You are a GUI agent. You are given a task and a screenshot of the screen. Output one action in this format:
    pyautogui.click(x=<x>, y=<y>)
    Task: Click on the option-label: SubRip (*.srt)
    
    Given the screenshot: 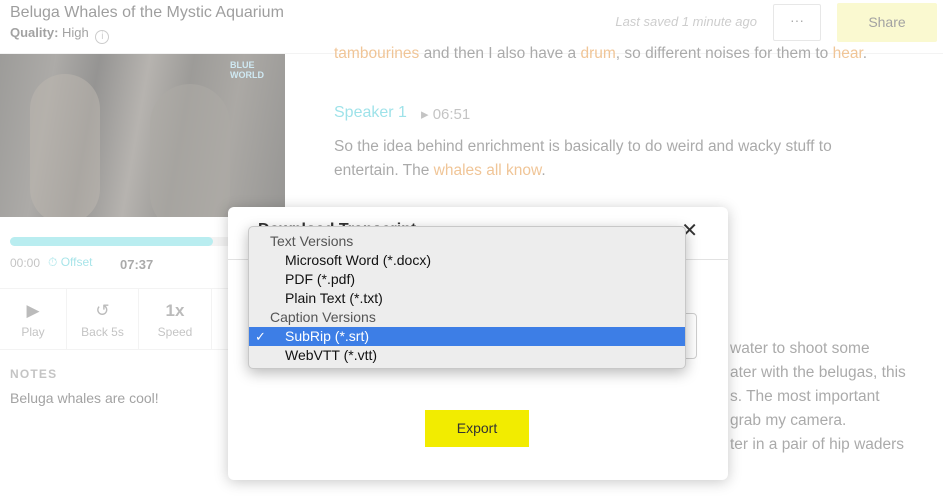 What is the action you would take?
    pyautogui.click(x=327, y=336)
    